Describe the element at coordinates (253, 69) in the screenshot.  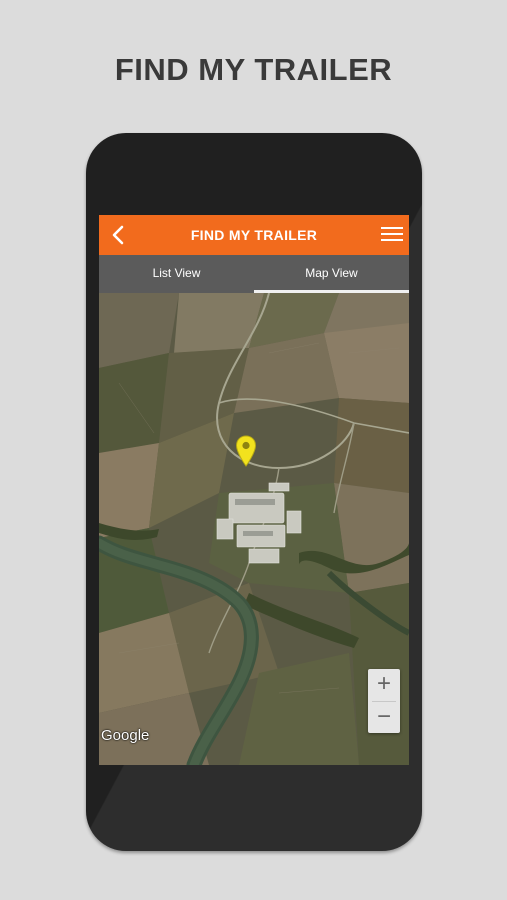
I see `promo-headline: FIND MY TRAILER` at that location.